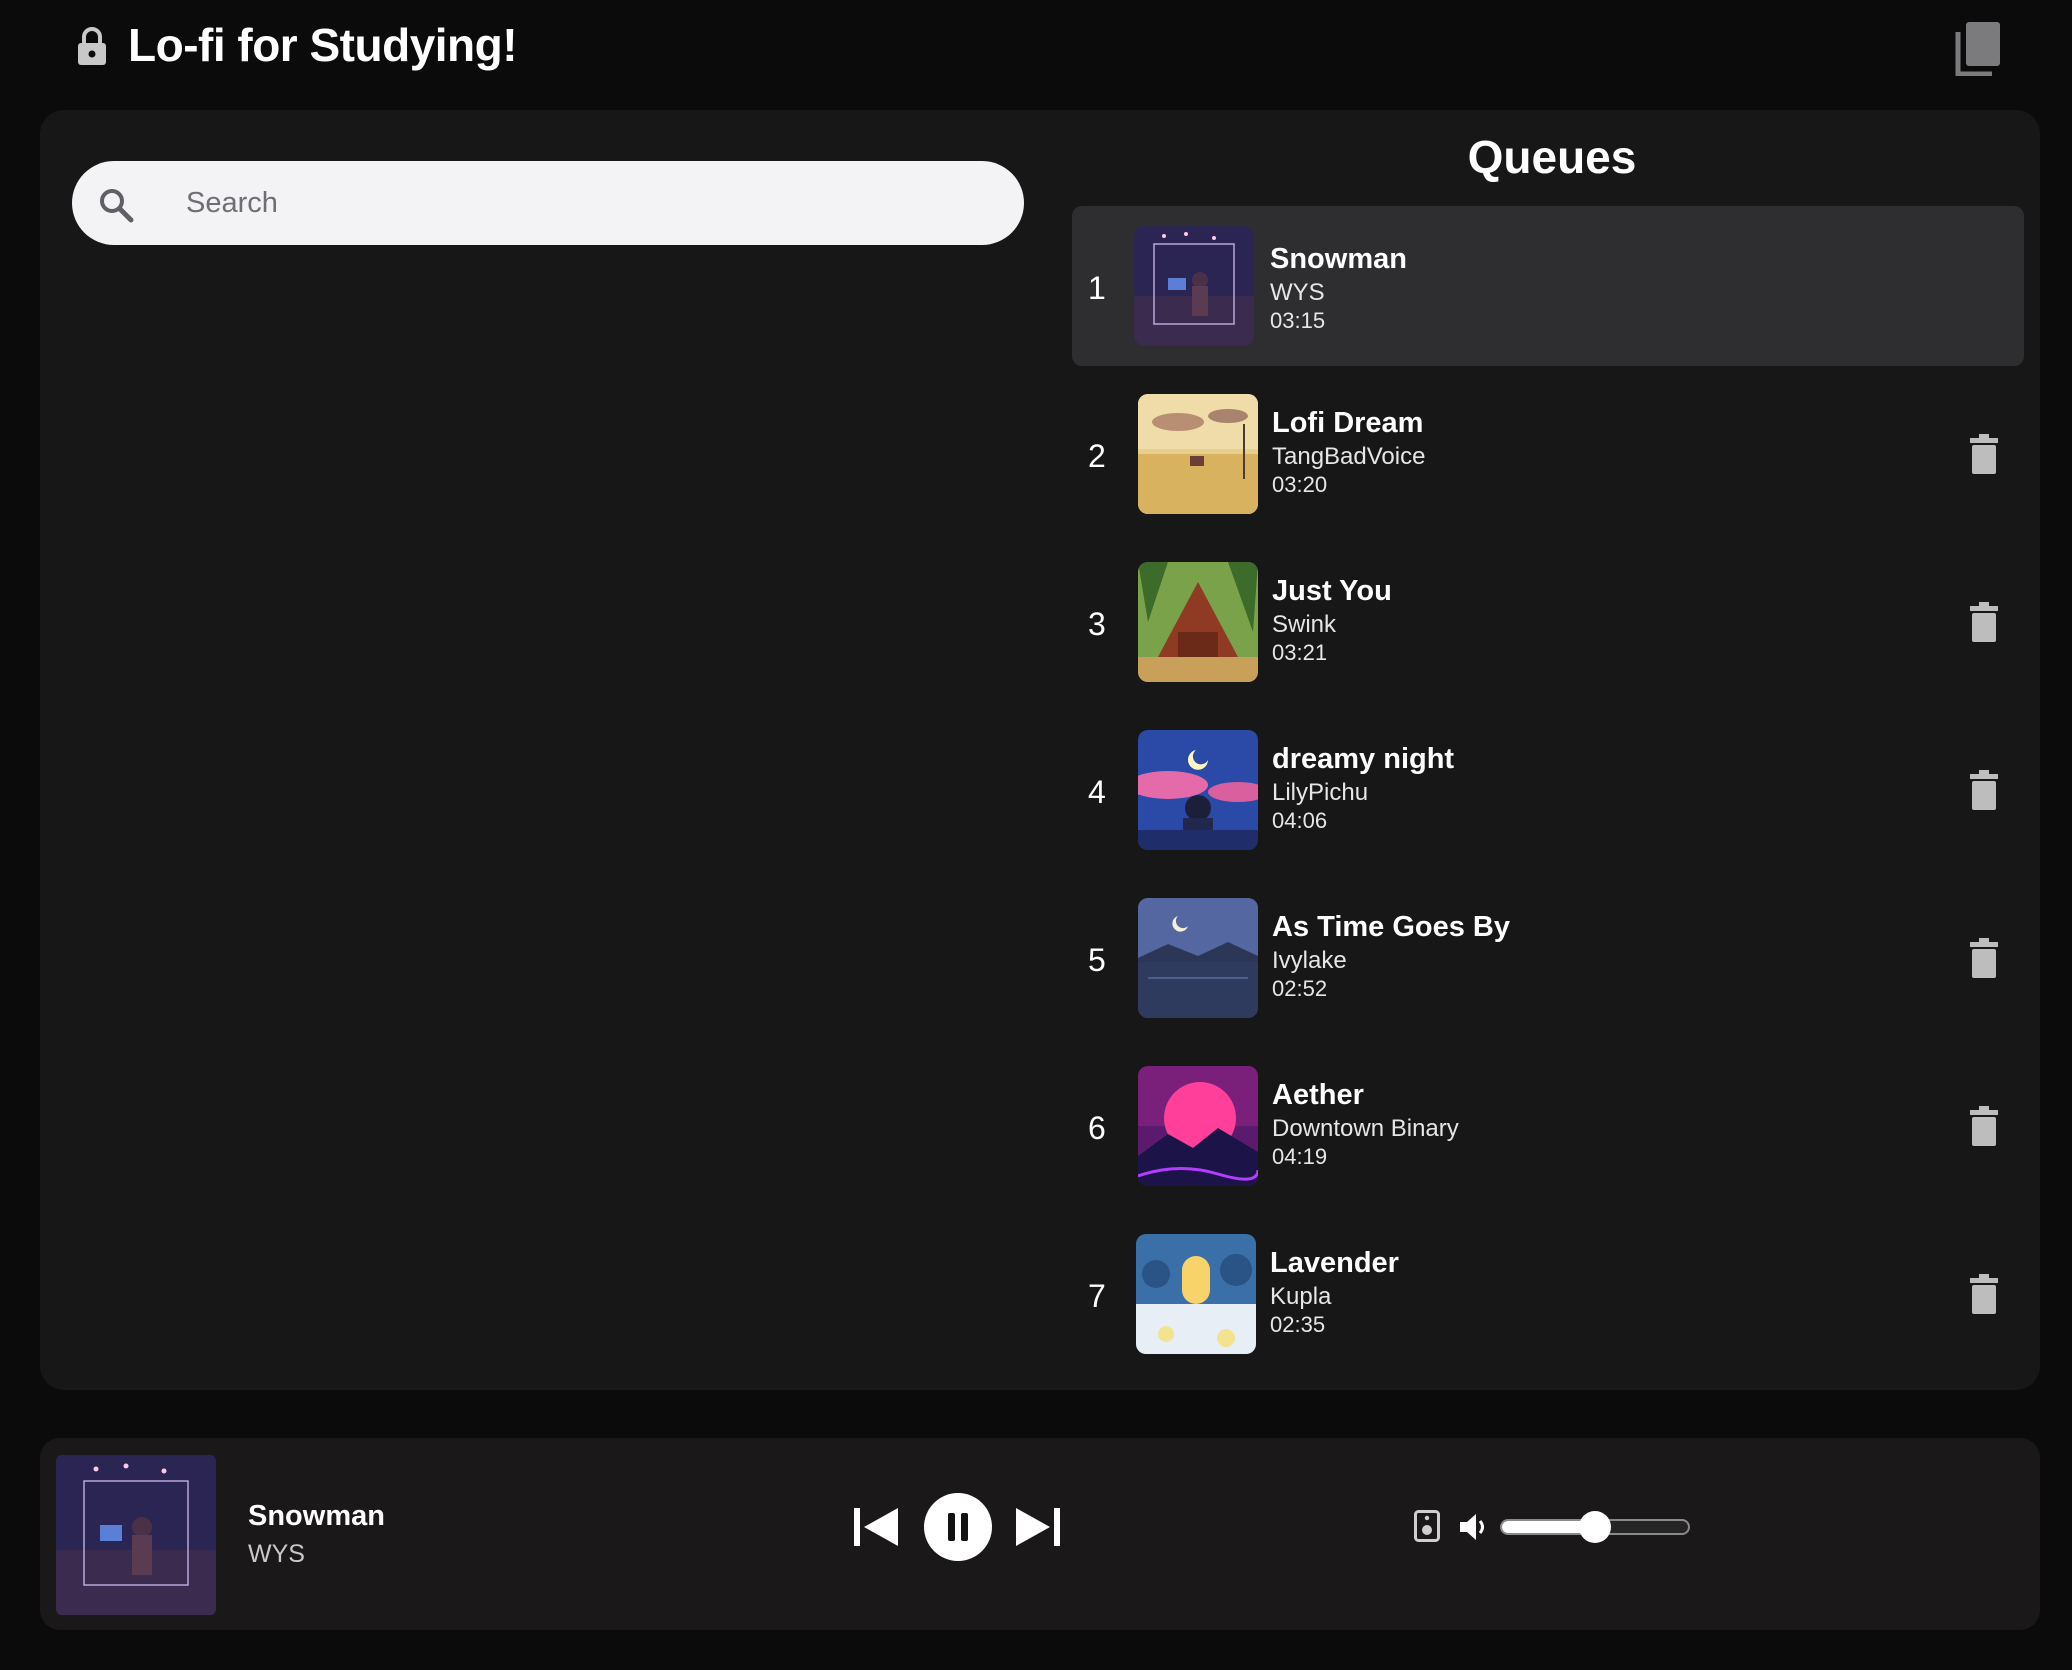  Describe the element at coordinates (92, 46) in the screenshot. I see `lock-icon` at that location.